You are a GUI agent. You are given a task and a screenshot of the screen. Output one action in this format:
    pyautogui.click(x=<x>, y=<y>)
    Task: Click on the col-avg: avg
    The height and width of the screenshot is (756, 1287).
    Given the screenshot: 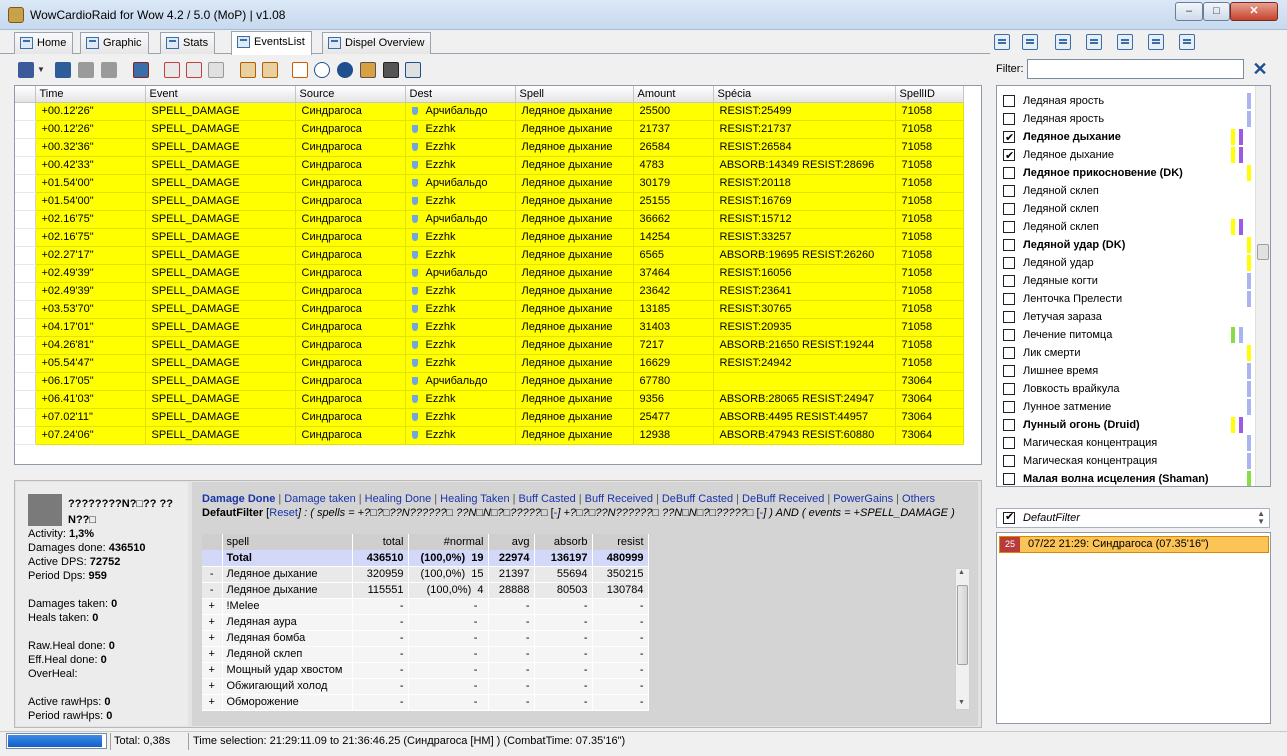 What is the action you would take?
    pyautogui.click(x=511, y=542)
    